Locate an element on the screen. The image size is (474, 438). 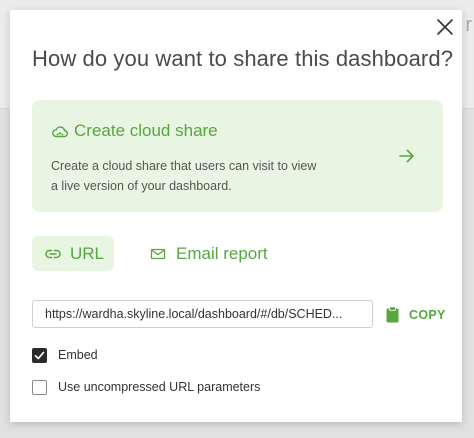
checkmark-icon is located at coordinates (39, 355).